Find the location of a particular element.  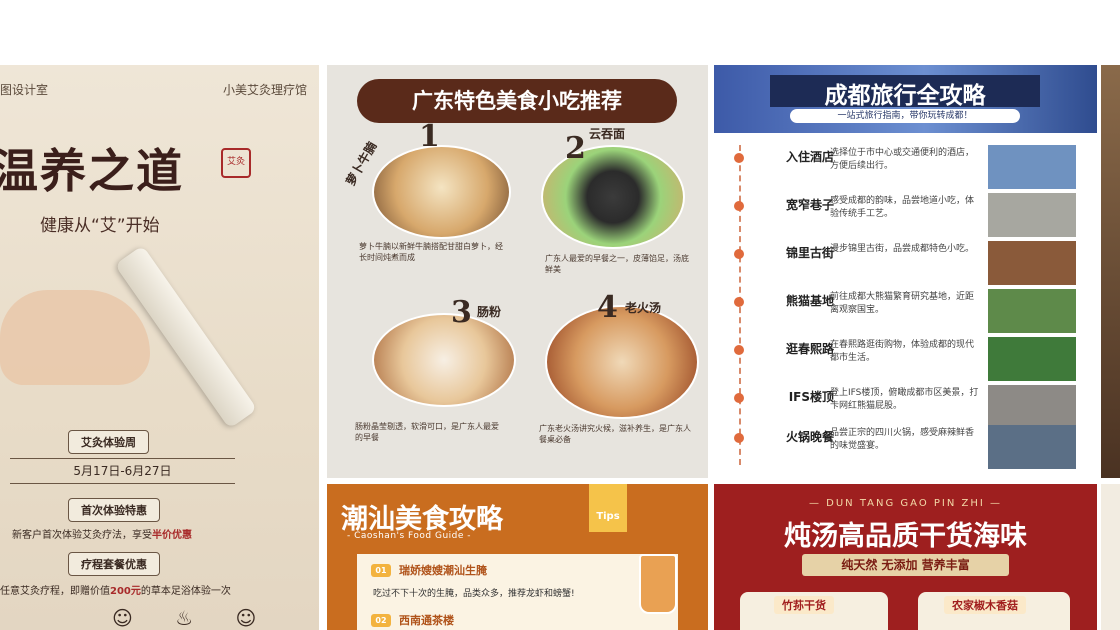

stop-name: 熊猫基地 is located at coordinates (809, 301).